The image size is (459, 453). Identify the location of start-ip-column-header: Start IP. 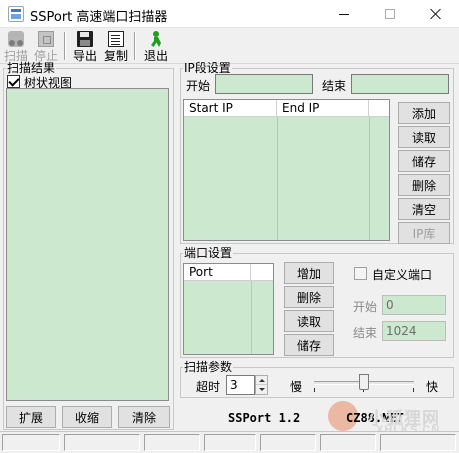
(230, 108).